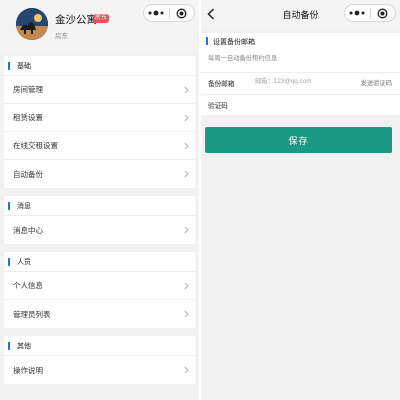 This screenshot has width=400, height=400. I want to click on menu-item-auto-backup: 自动备份, so click(99, 174).